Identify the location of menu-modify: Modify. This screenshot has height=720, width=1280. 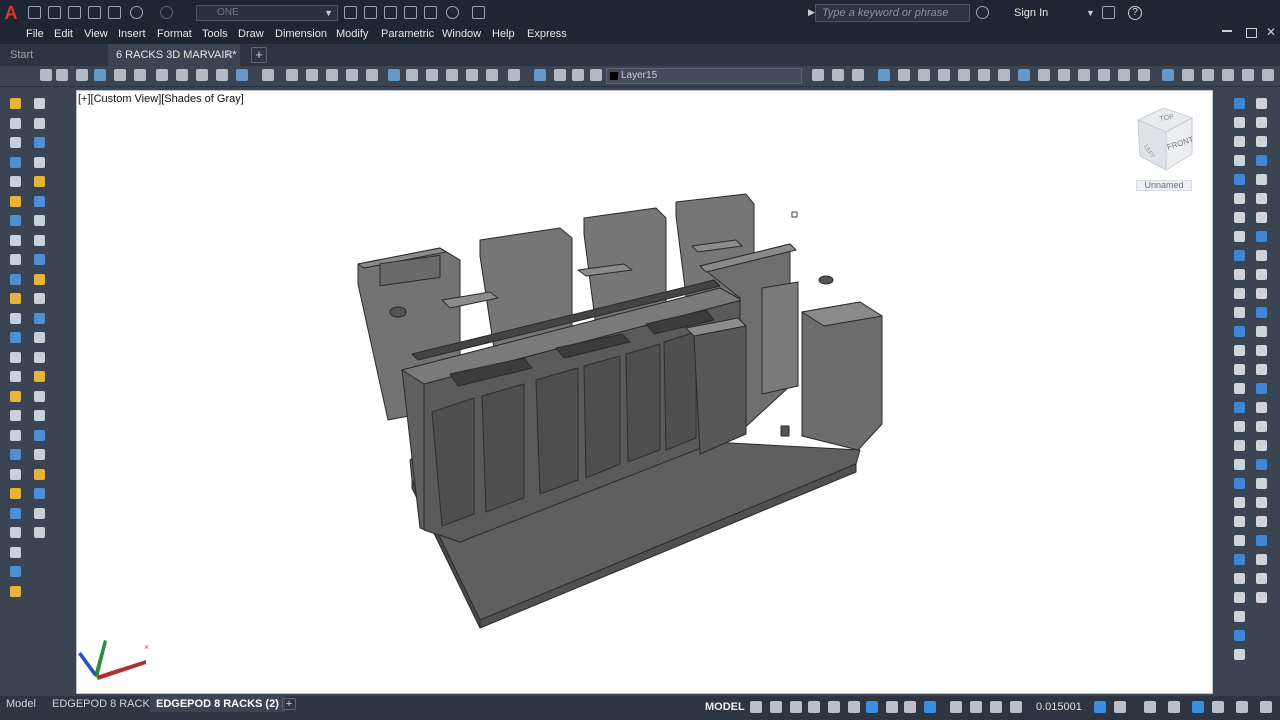
(352, 35).